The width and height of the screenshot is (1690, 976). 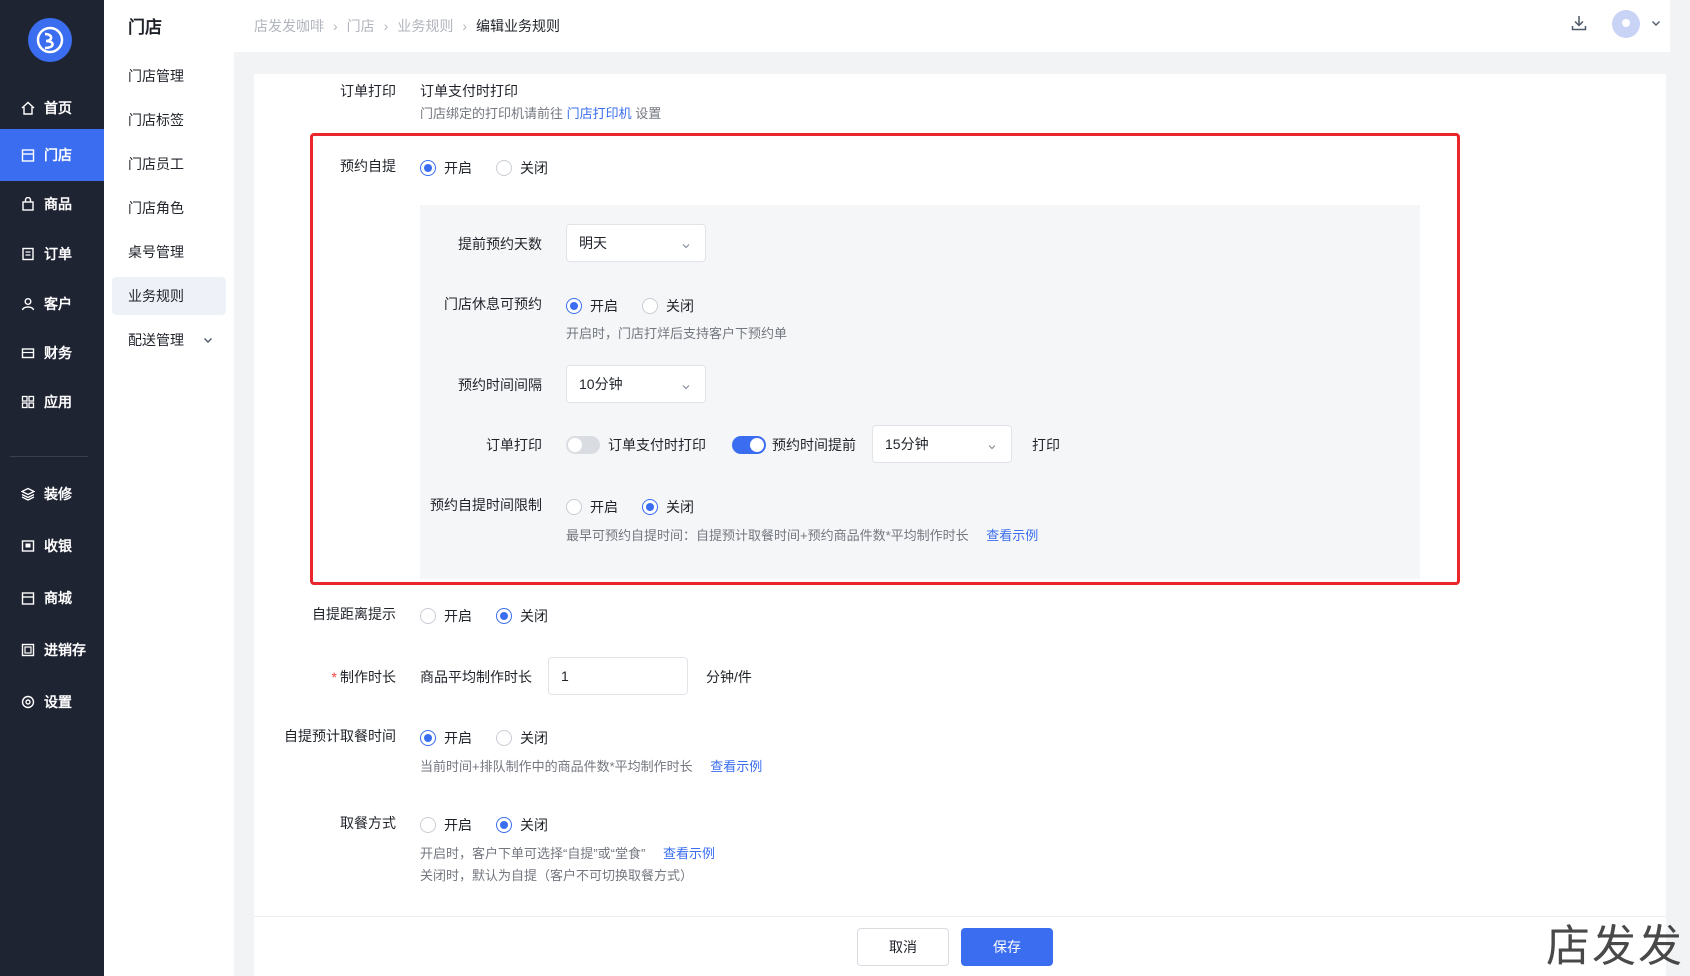 I want to click on breadcrumb-item: 店发发咖啡, so click(x=289, y=26).